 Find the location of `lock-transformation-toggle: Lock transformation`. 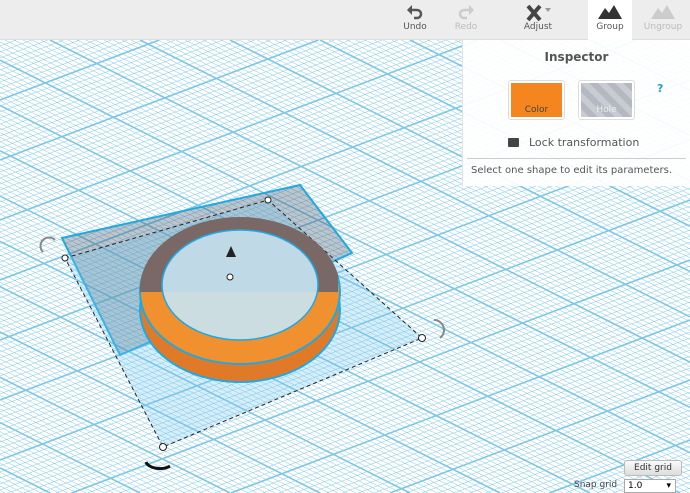

lock-transformation-toggle: Lock transformation is located at coordinates (573, 142).